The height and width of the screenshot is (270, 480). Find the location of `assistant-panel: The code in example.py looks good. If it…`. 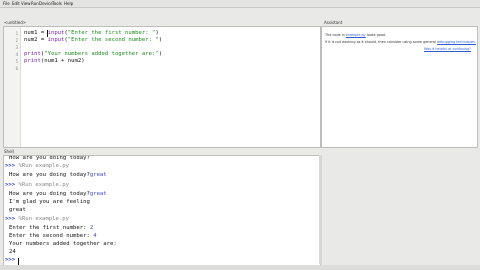

assistant-panel: The code in example.py looks good. If it… is located at coordinates (399, 87).